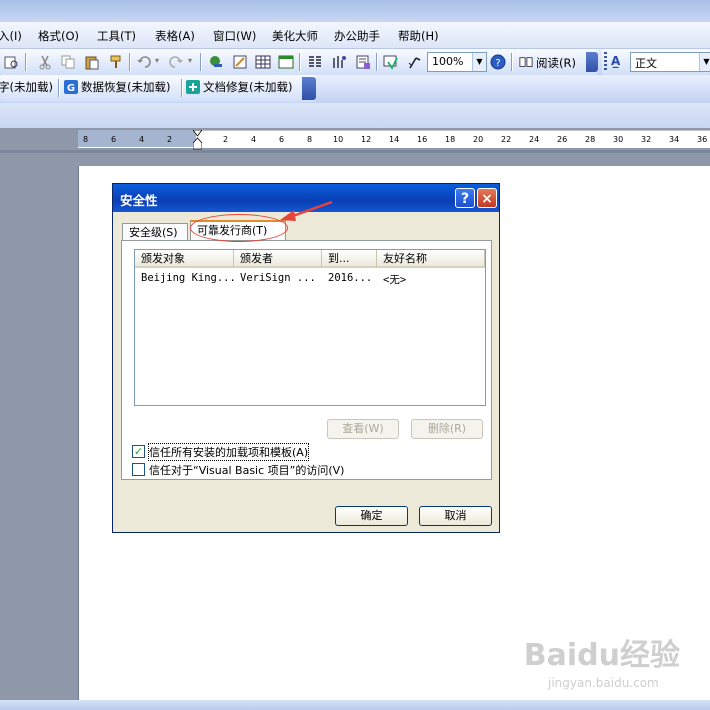 This screenshot has width=710, height=710. I want to click on help-icon: ?, so click(498, 62).